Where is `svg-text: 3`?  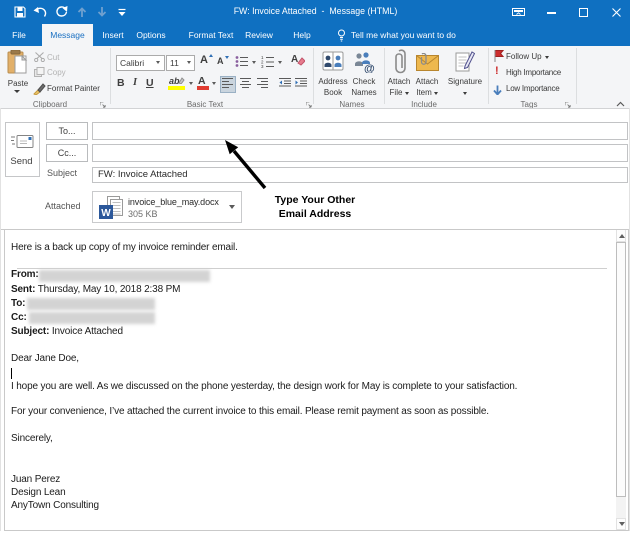 svg-text: 3 is located at coordinates (262, 66).